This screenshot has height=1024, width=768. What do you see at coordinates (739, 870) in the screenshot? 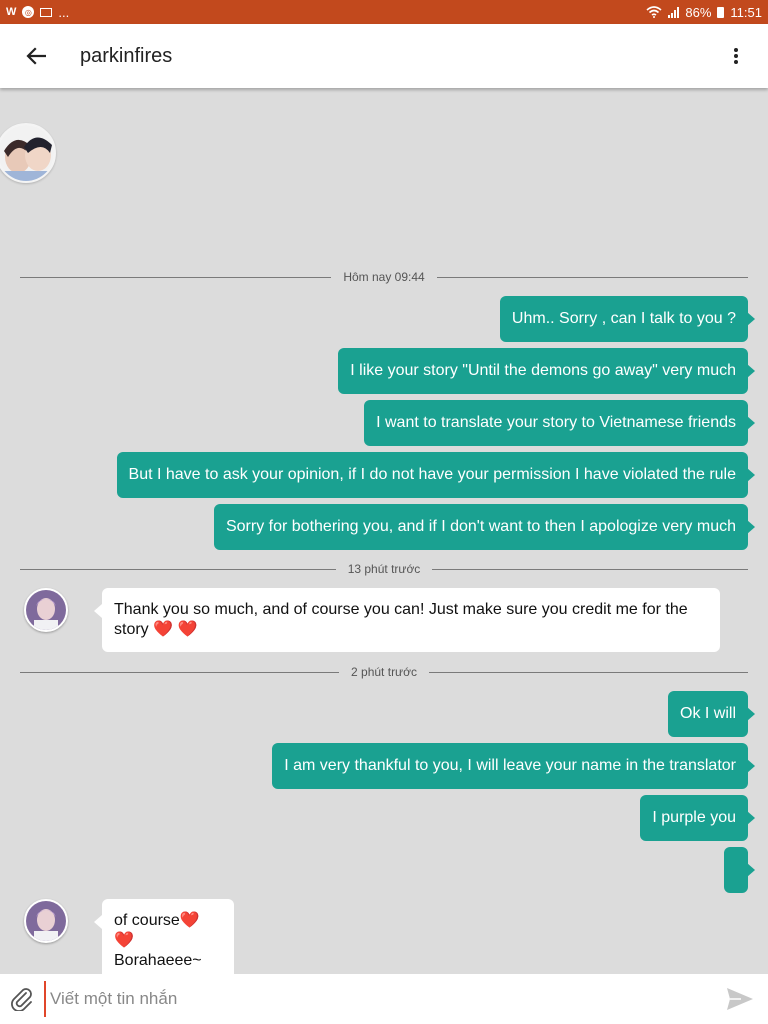
I see `outgoing-message` at bounding box center [739, 870].